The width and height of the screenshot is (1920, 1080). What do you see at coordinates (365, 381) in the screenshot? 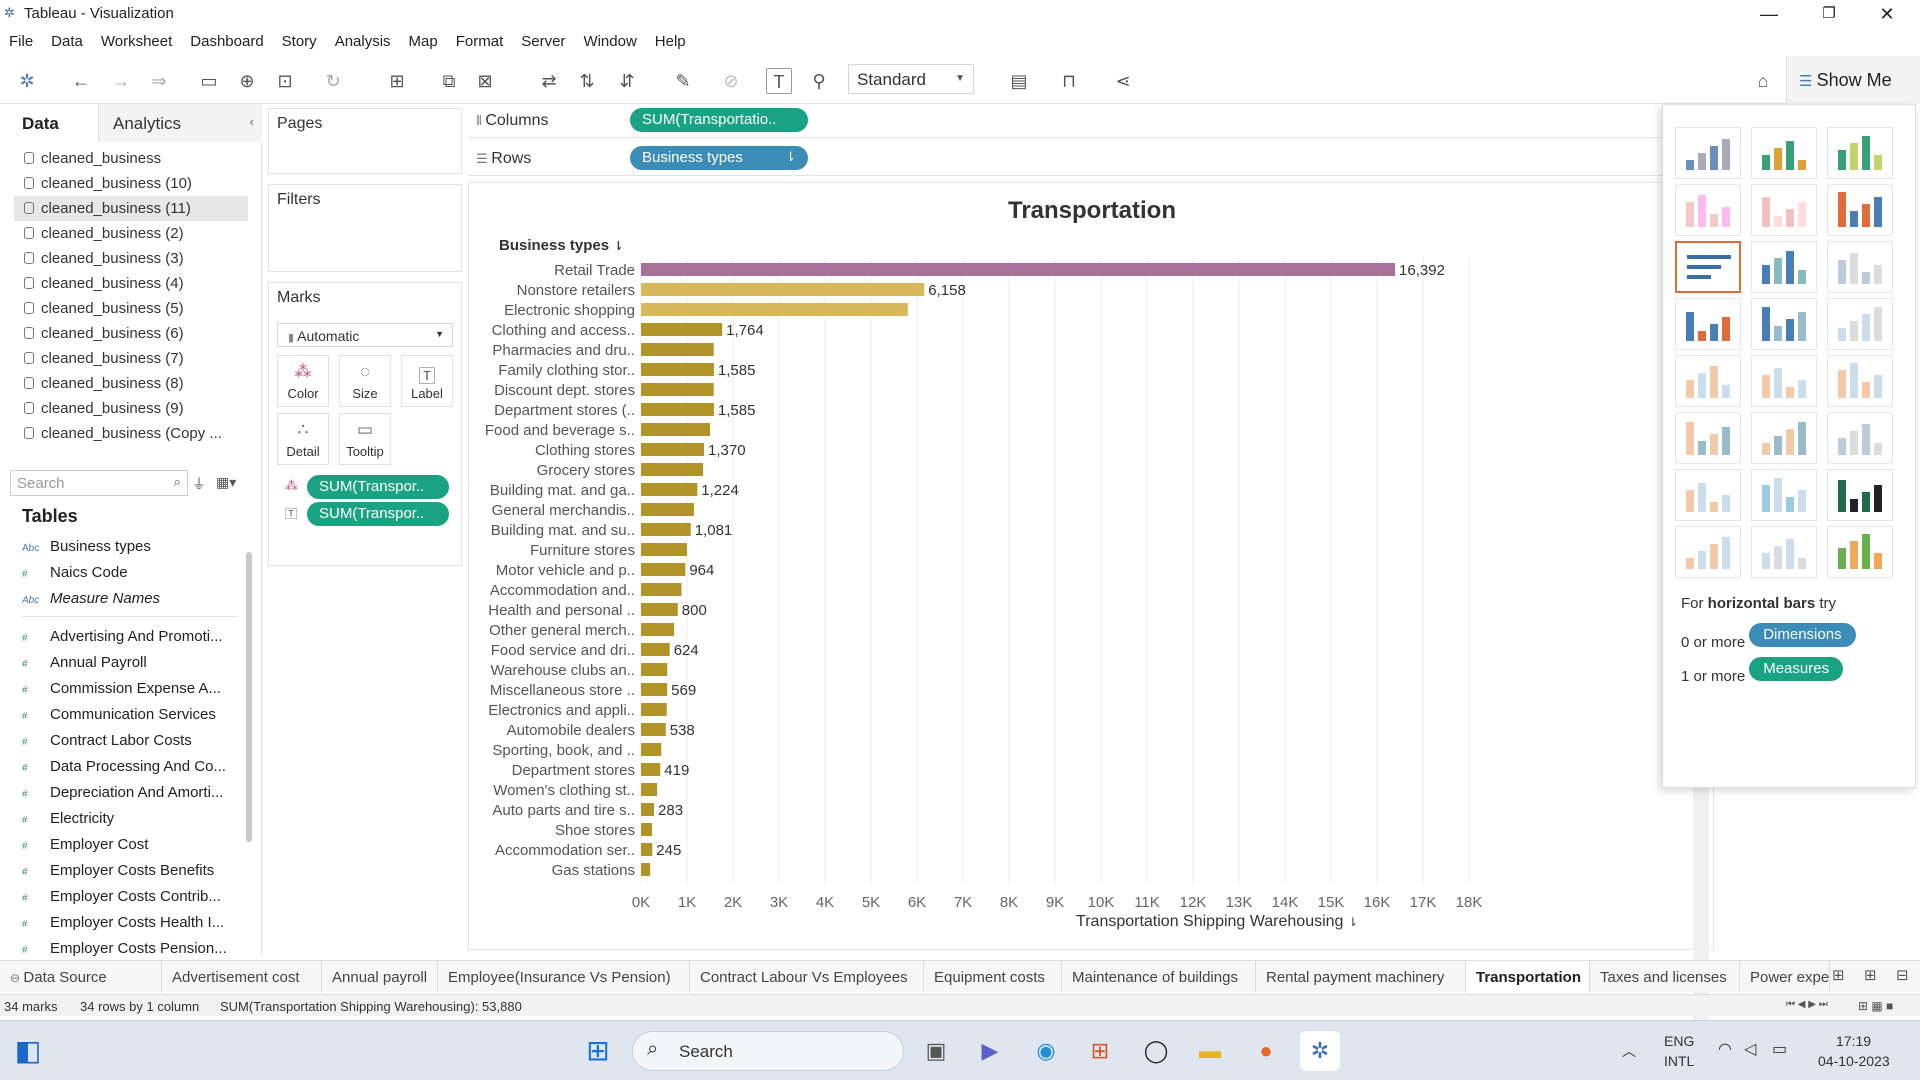
I see `size-button: ◌ Size` at bounding box center [365, 381].